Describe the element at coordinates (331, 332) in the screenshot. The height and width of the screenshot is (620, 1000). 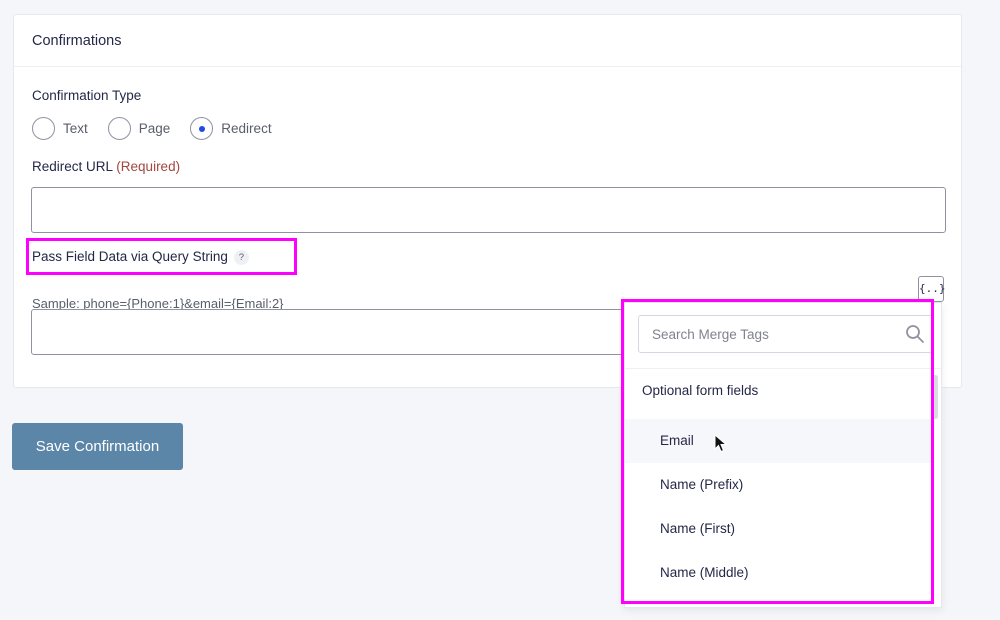
I see `query-string-input` at that location.